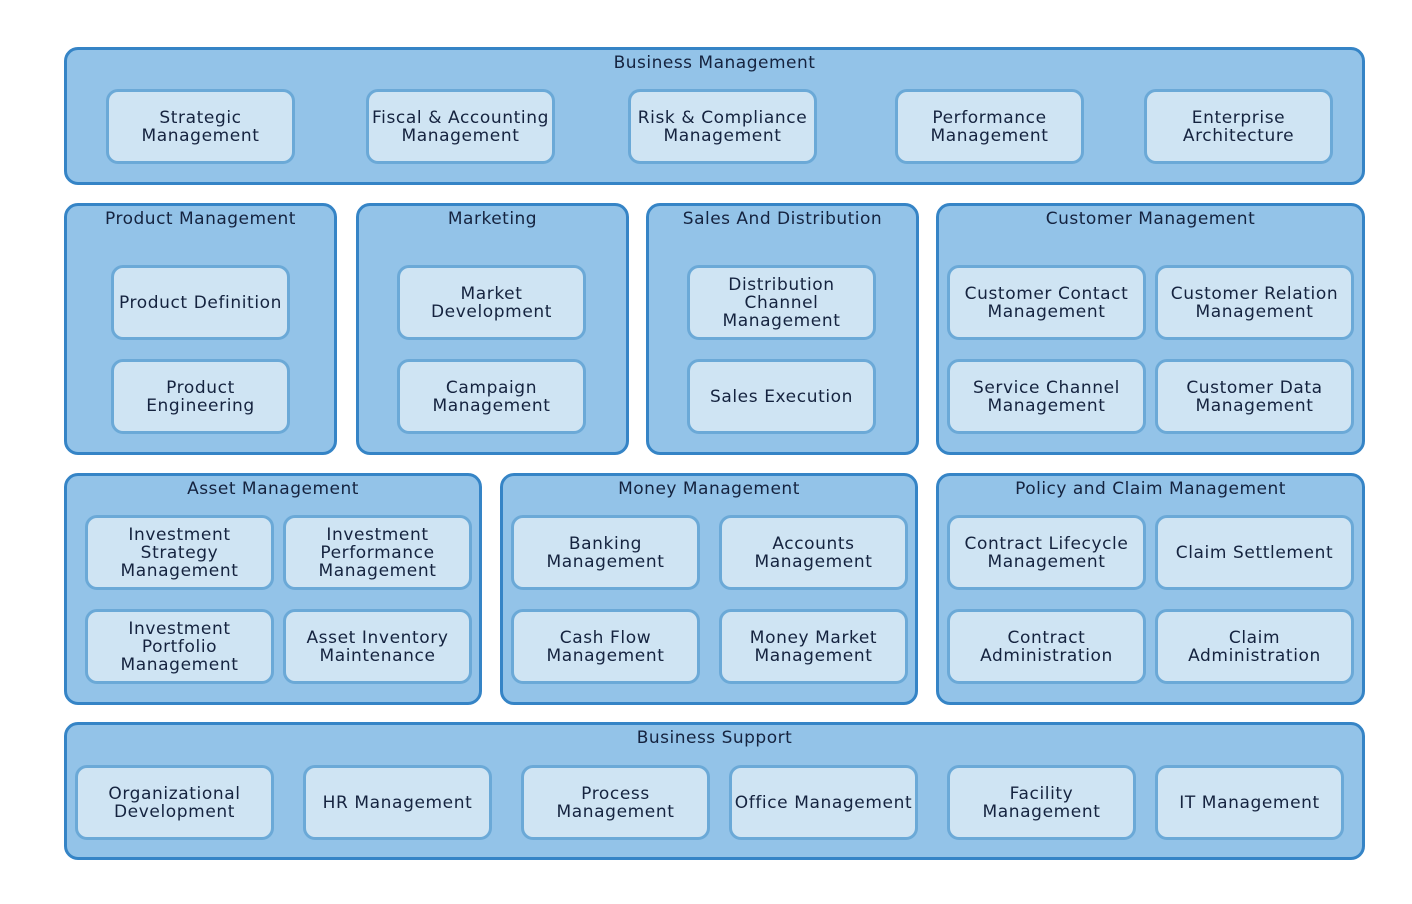  What do you see at coordinates (1046, 552) in the screenshot?
I see `capability-box: Contract Lifecycle Management` at bounding box center [1046, 552].